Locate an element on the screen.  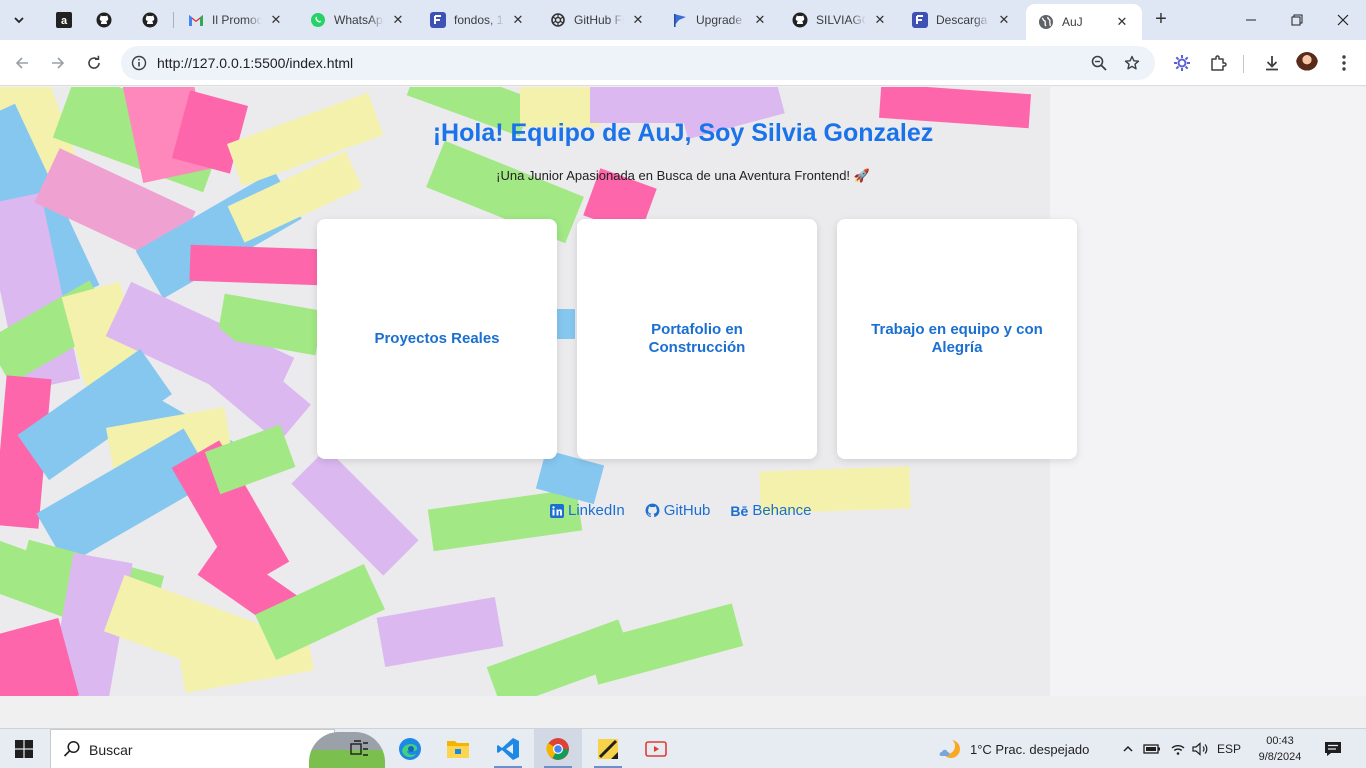
linkedin-link: LinkedIn is located at coordinates (587, 510).